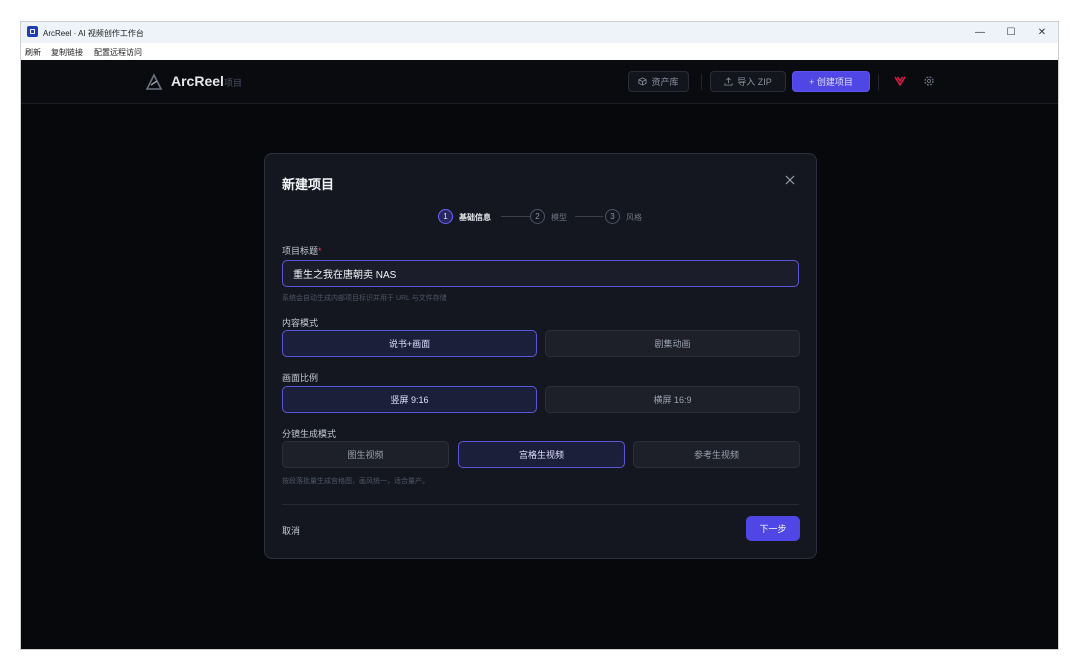 This screenshot has height=671, width=1080. I want to click on brand-subtitle: 项目, so click(233, 83).